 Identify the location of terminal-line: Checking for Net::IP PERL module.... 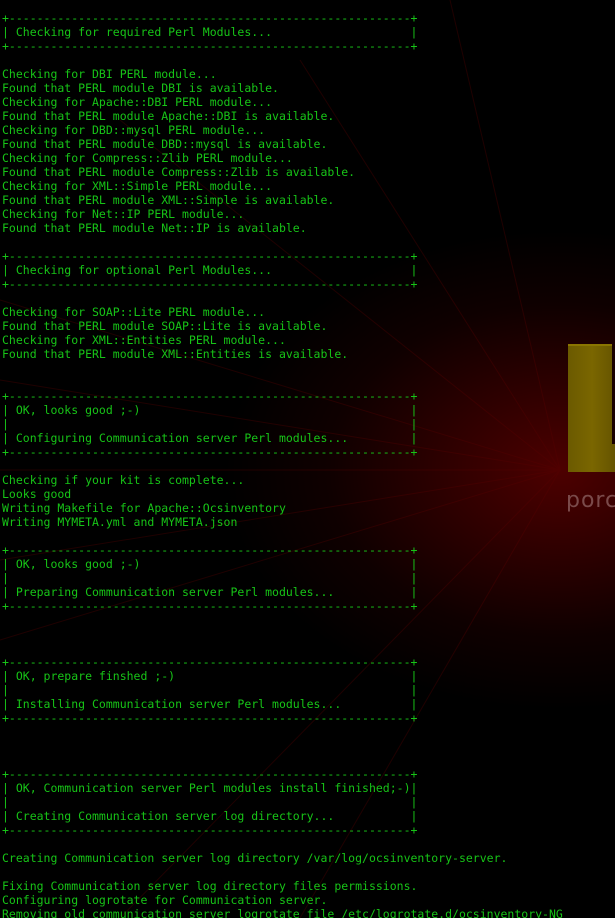
(123, 214).